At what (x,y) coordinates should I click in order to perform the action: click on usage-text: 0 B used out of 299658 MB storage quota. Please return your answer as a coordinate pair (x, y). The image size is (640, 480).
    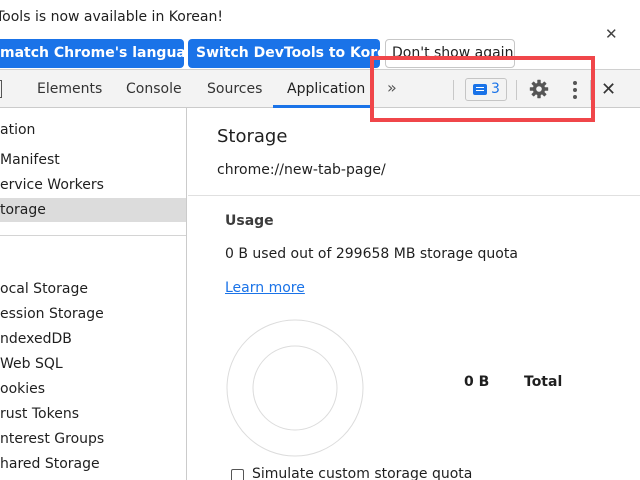
    Looking at the image, I should click on (371, 254).